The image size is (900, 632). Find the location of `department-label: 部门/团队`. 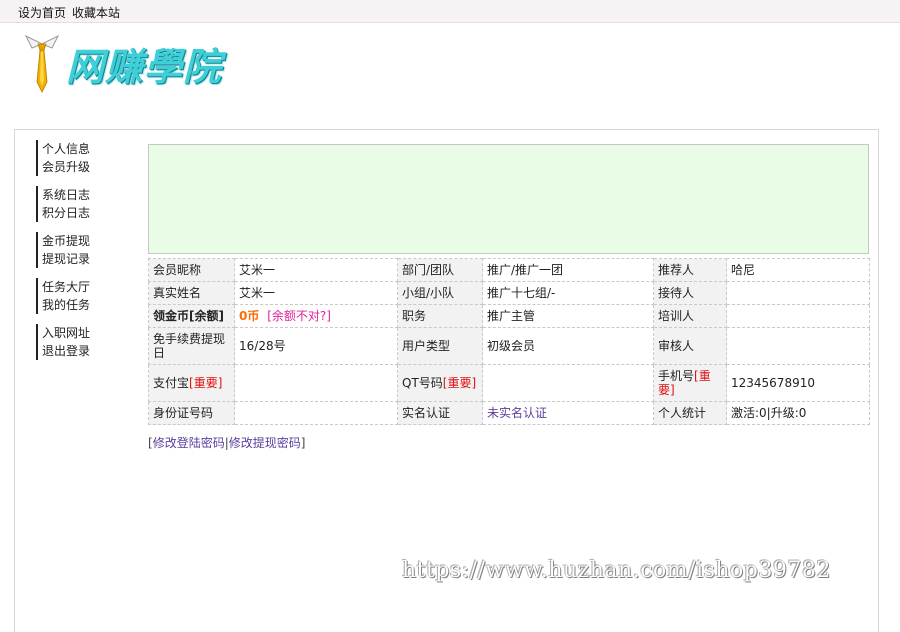

department-label: 部门/团队 is located at coordinates (440, 270).